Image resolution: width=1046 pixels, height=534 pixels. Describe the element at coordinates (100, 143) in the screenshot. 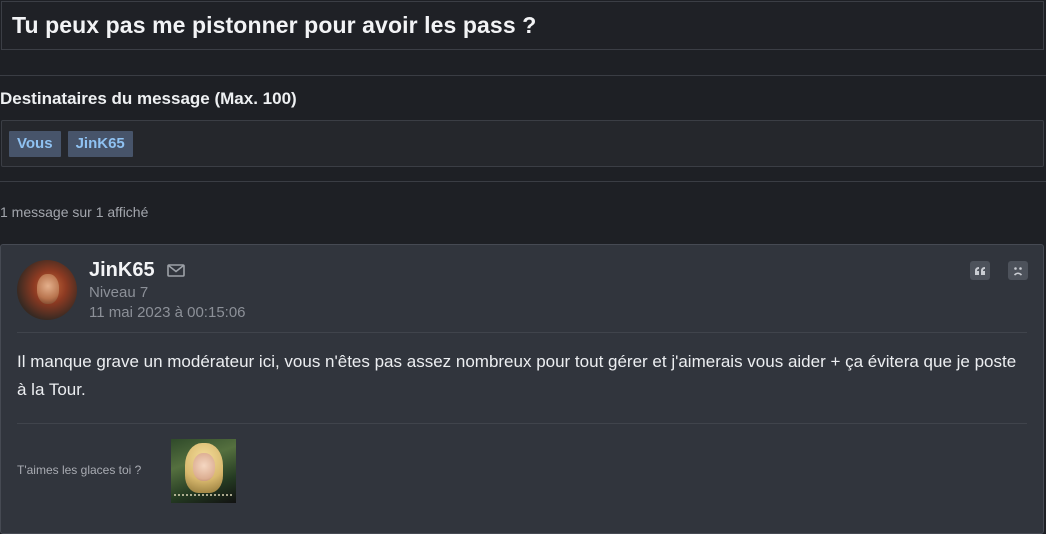

I see `recipient-chip-jink65: JinK65` at that location.